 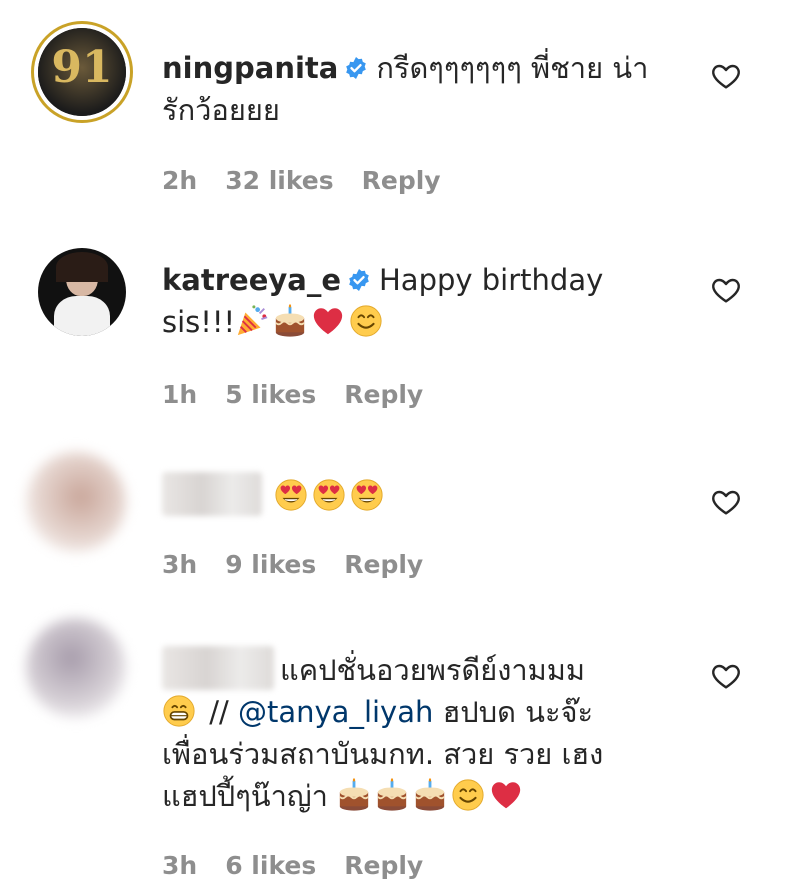 I want to click on comment-text: //, so click(x=219, y=712).